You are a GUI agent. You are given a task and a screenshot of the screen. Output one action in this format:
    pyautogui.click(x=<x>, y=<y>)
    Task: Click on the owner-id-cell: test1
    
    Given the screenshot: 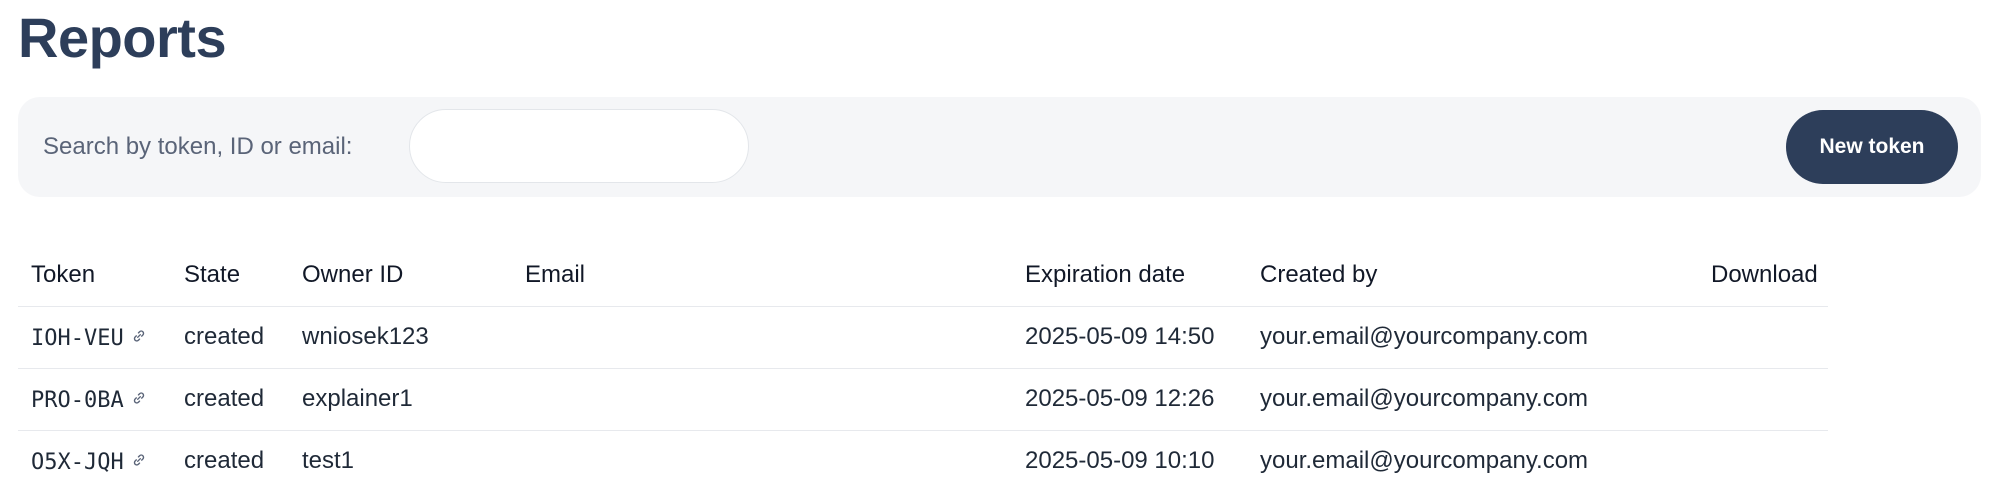 What is the action you would take?
    pyautogui.click(x=400, y=460)
    